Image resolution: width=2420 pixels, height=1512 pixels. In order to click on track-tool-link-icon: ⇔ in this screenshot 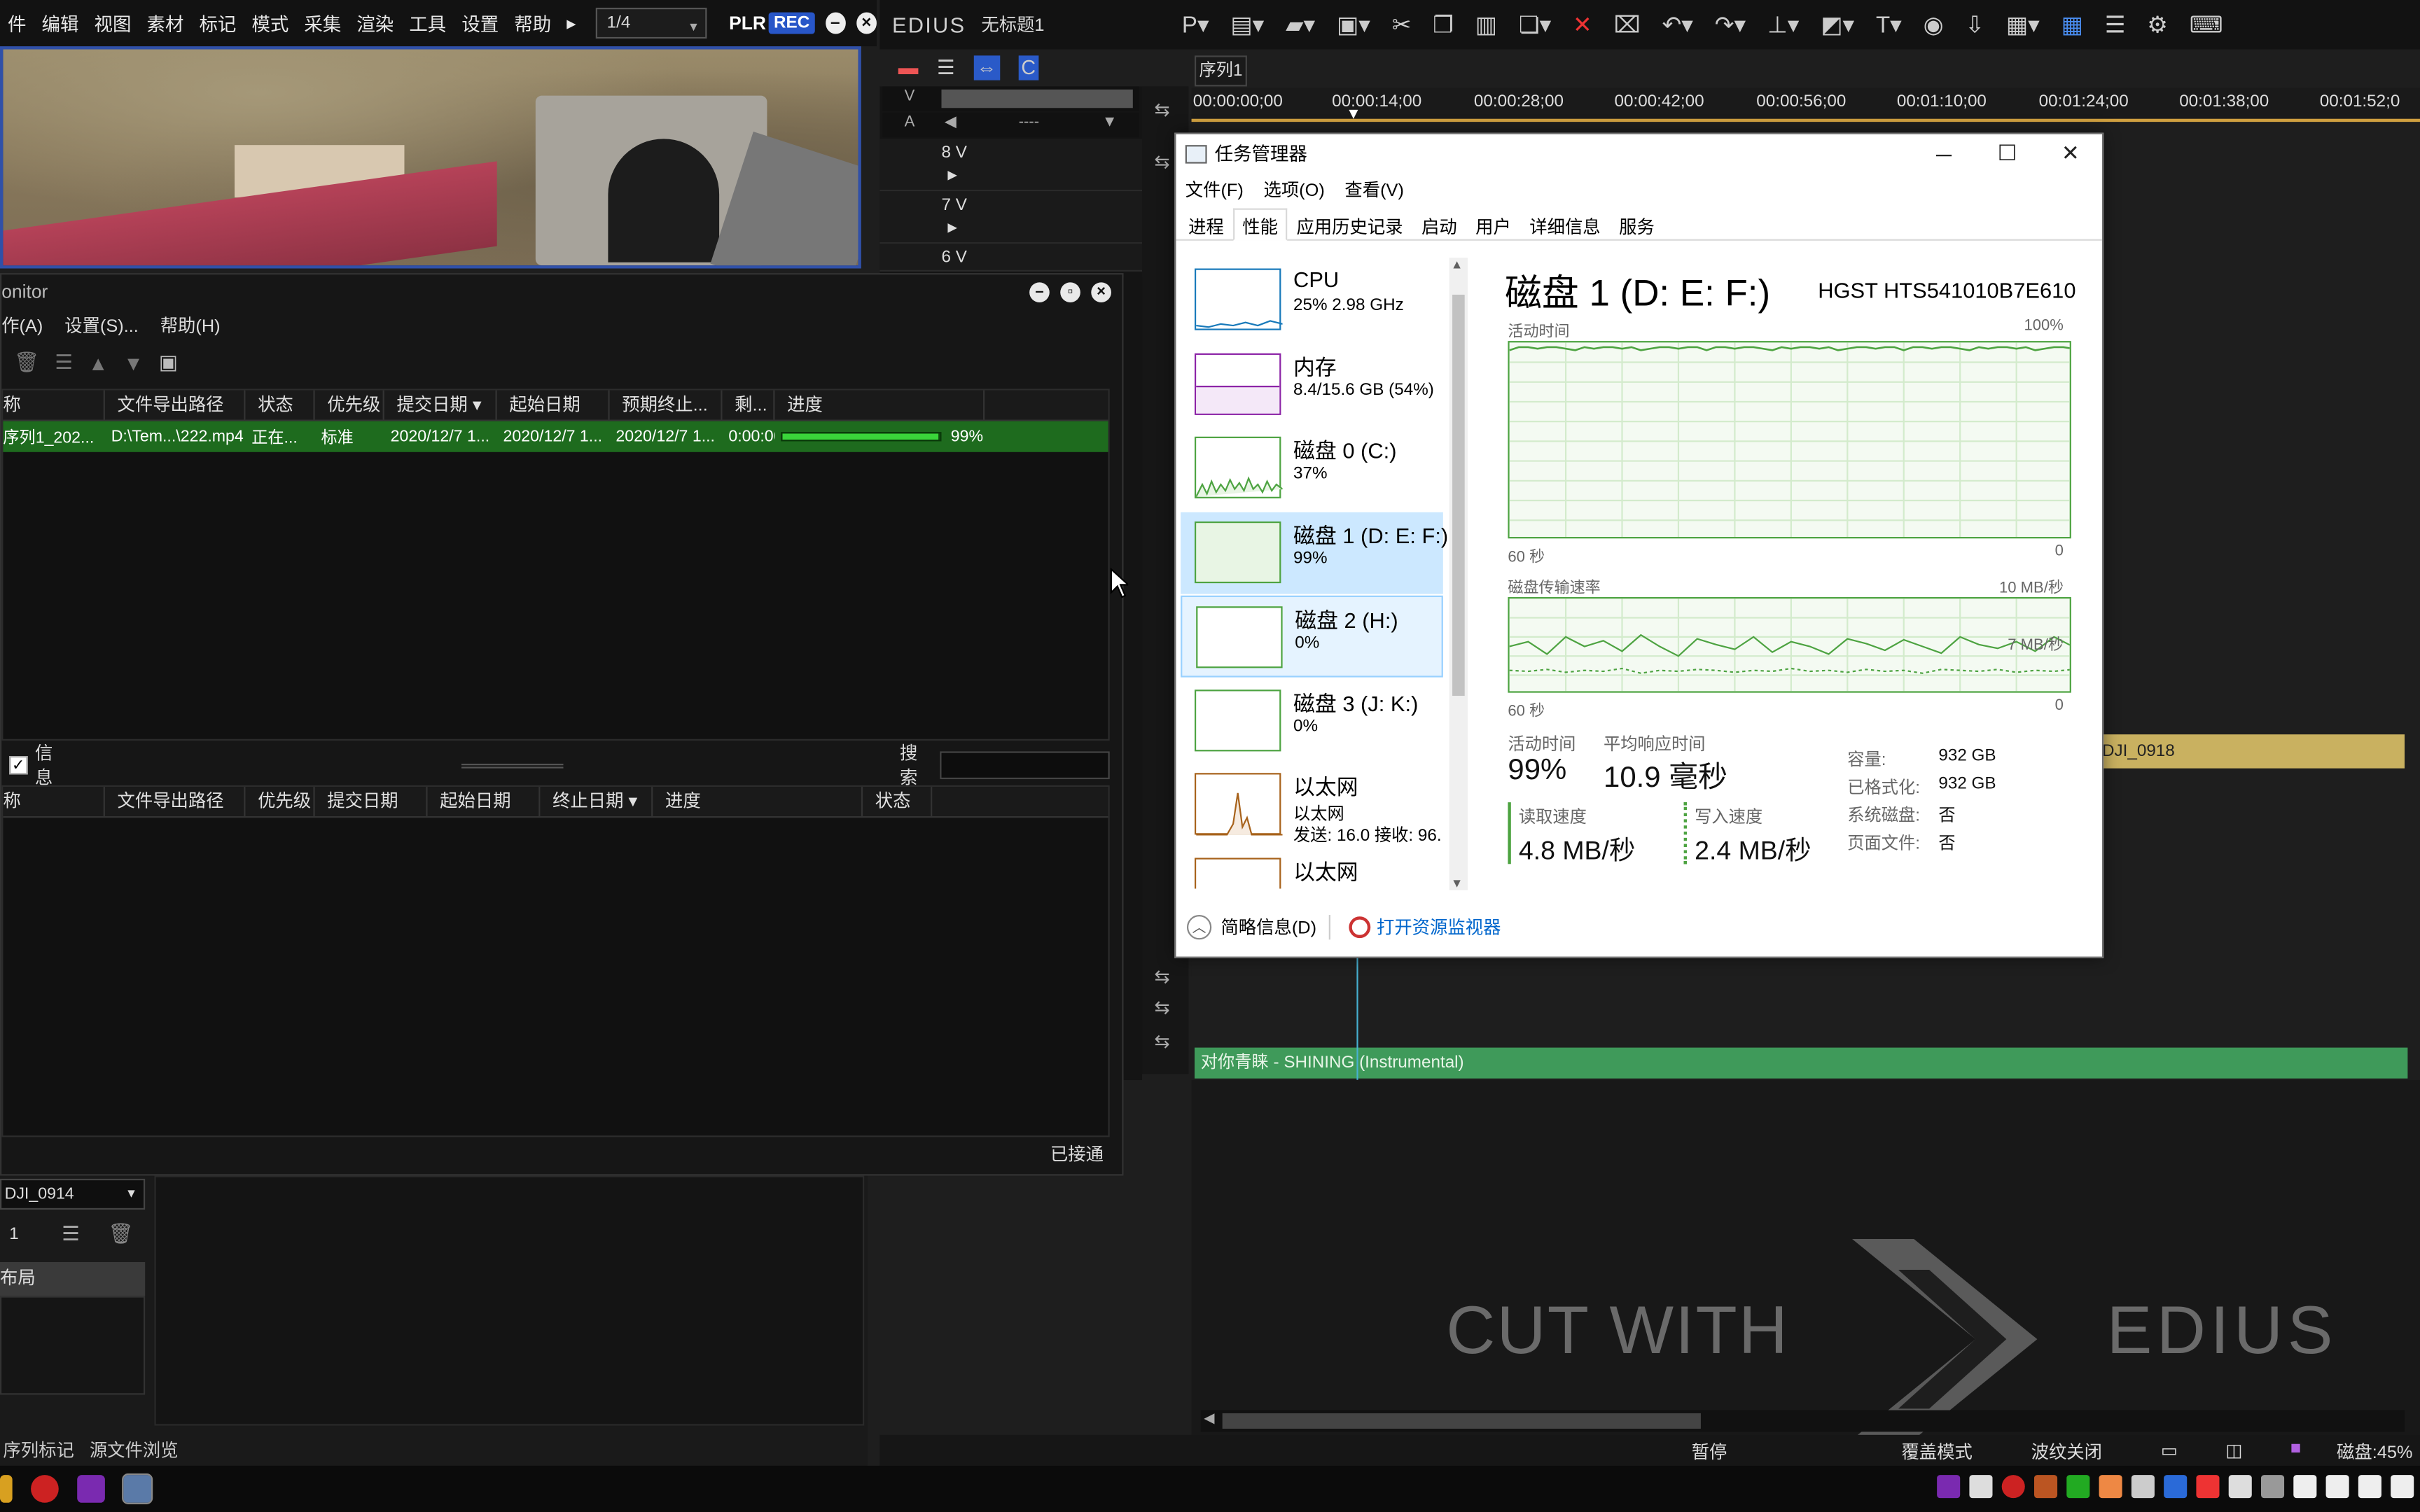, I will do `click(987, 67)`.